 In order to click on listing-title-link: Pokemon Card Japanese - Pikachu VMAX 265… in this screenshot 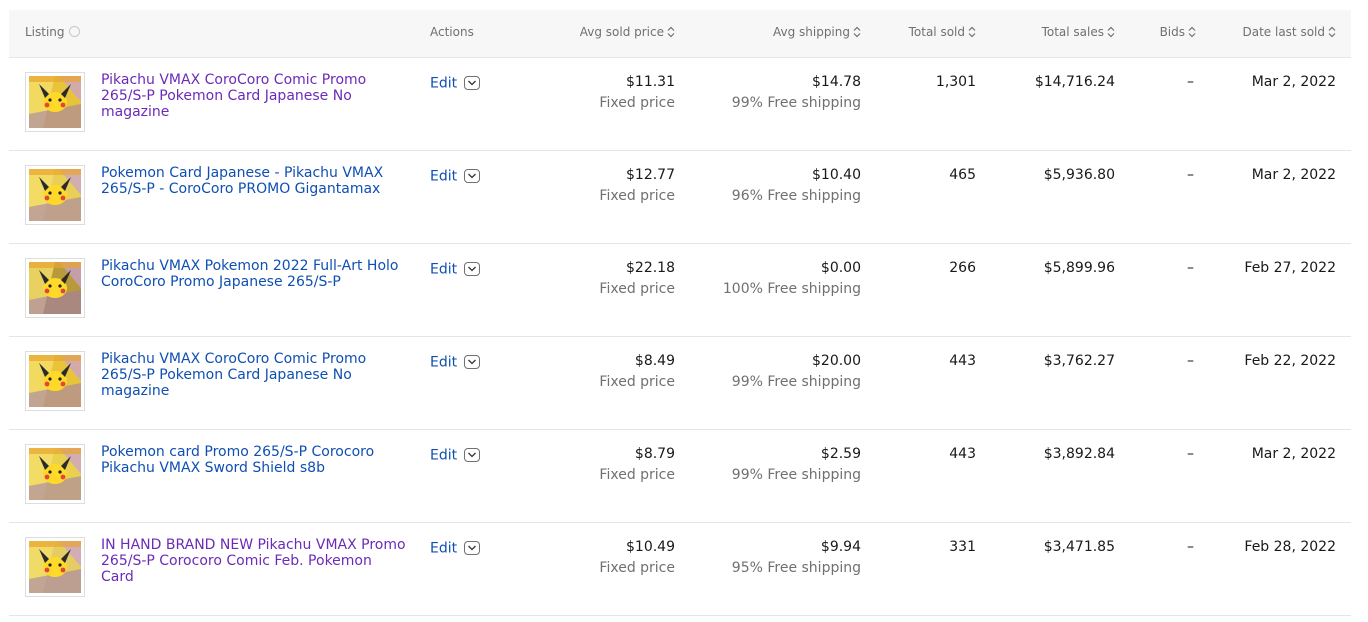, I will do `click(255, 181)`.